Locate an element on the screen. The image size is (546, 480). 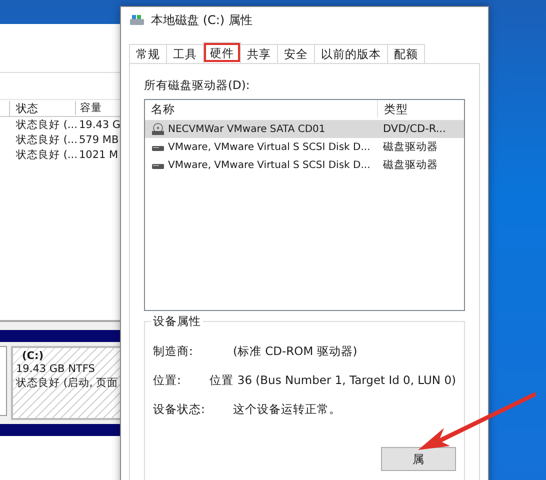
drive-icon is located at coordinates (137, 20).